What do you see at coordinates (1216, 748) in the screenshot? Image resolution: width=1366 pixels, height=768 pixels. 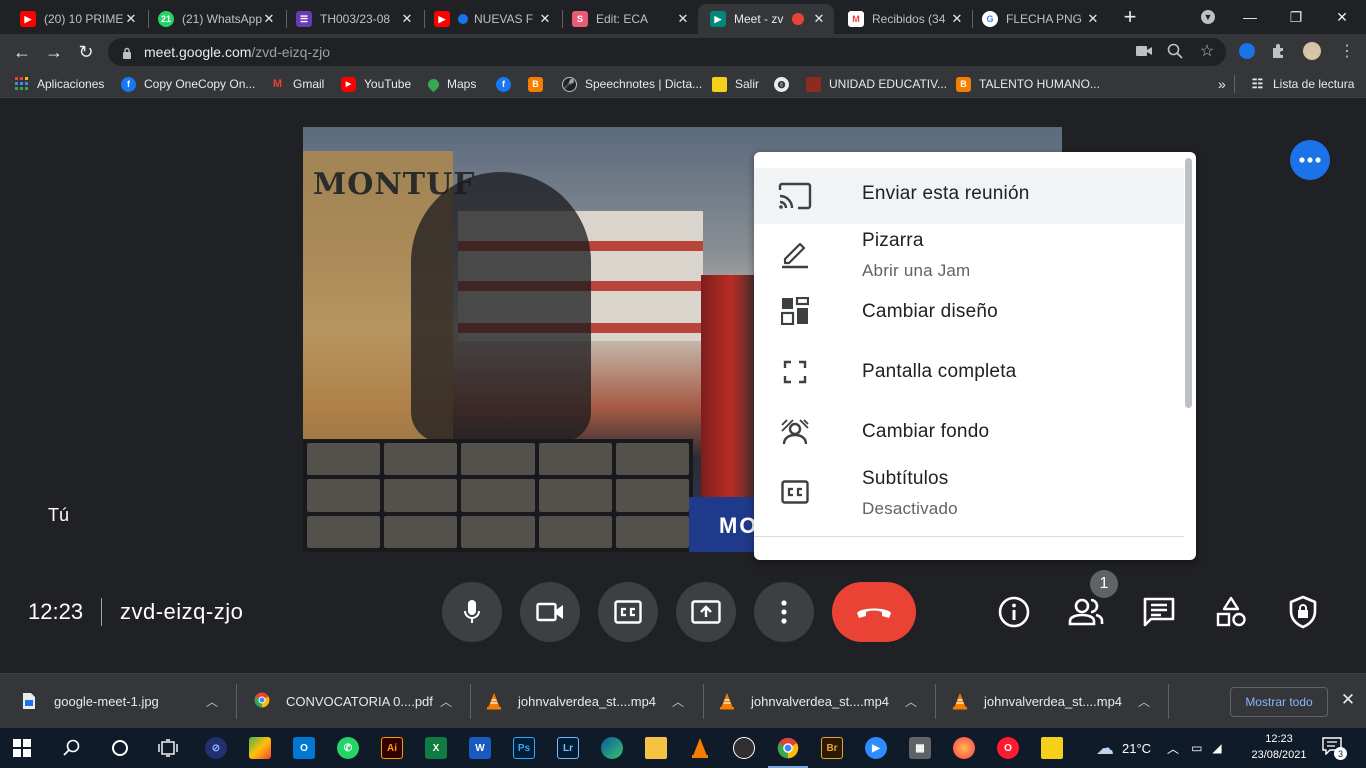 I see `wifi-icon: ◢` at bounding box center [1216, 748].